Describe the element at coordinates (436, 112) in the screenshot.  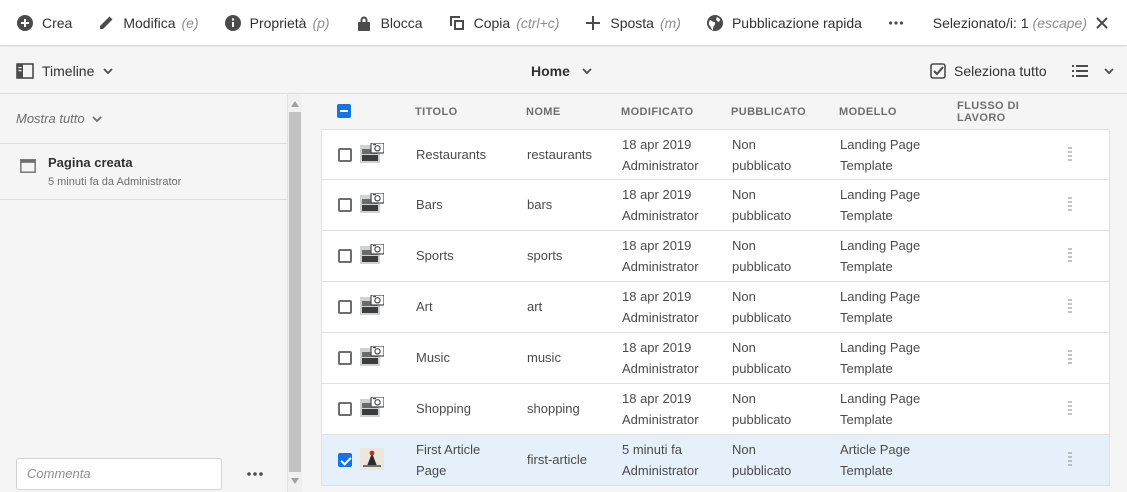
I see `column-header-title: TITOLO` at that location.